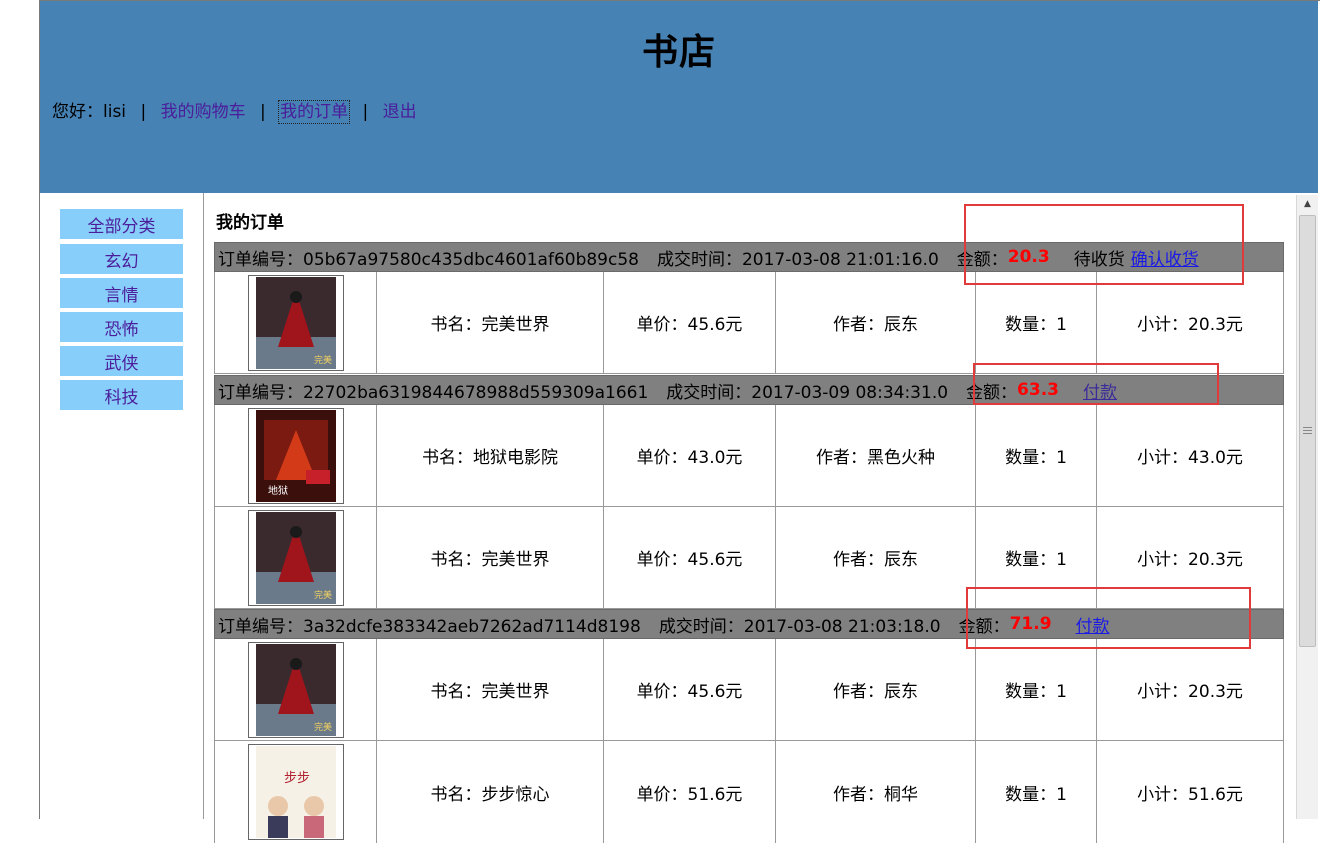 This screenshot has width=1336, height=843. I want to click on order-id: 订单编号：05b67a97580c435dbc4601af60b89c58, so click(428, 259).